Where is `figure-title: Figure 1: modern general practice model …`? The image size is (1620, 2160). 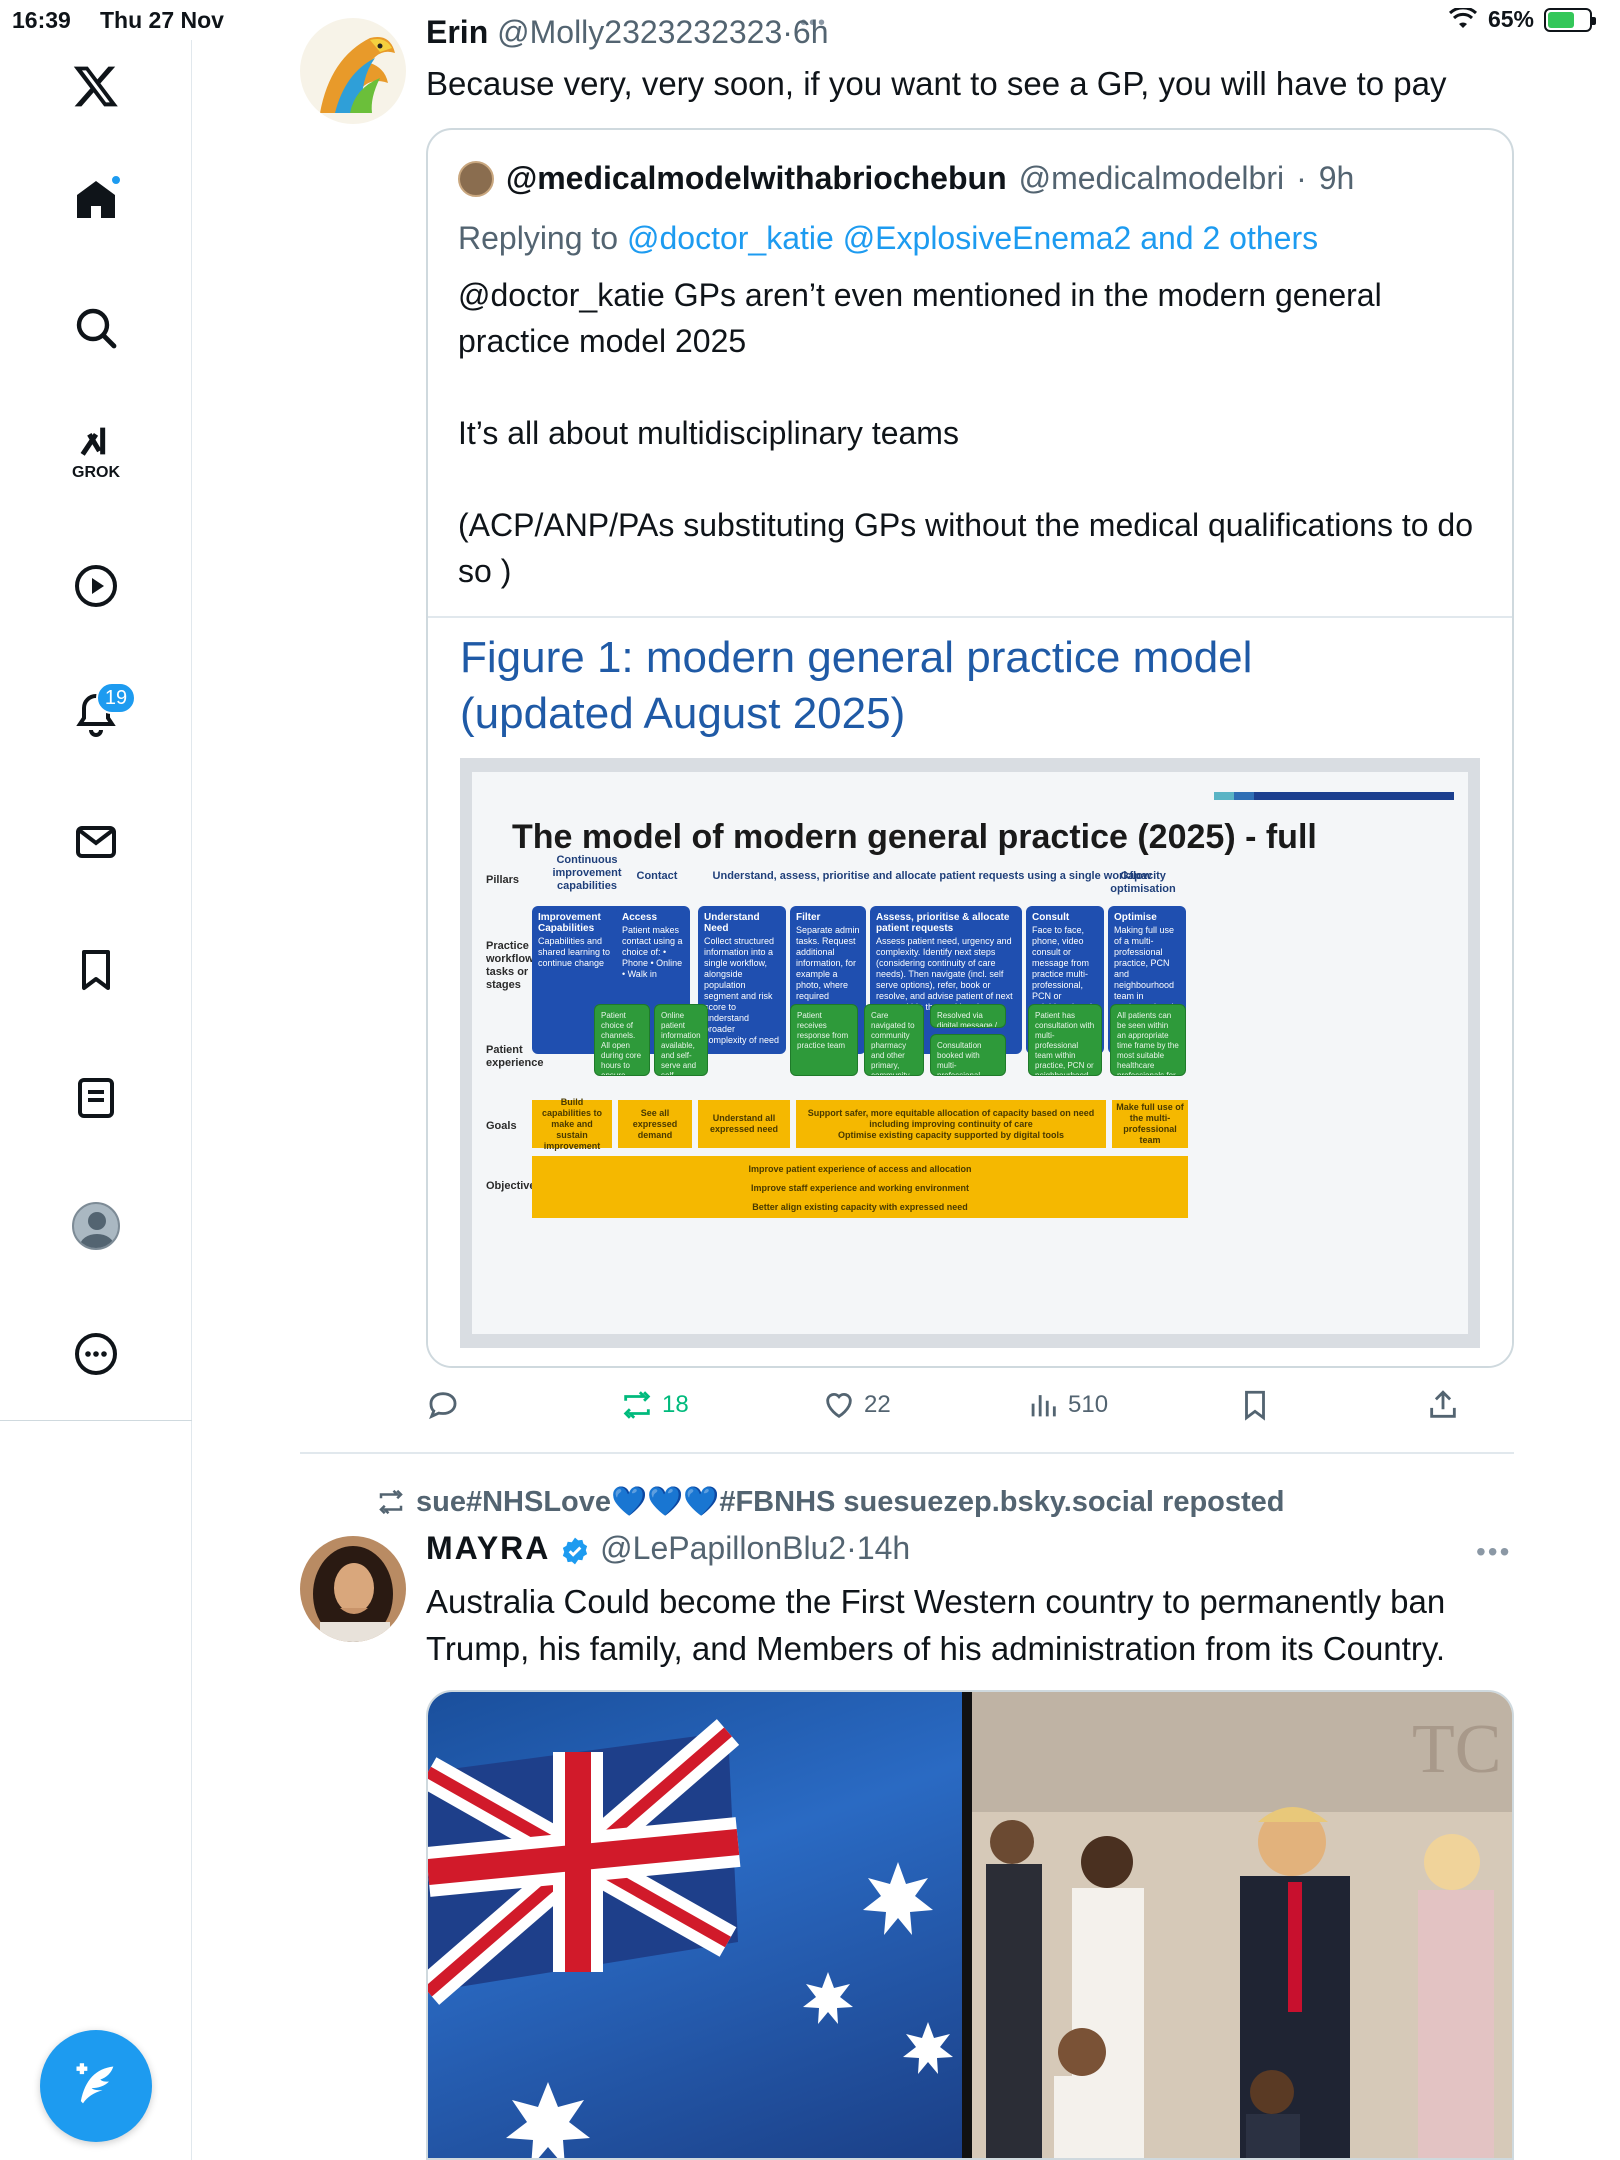 figure-title: Figure 1: modern general practice model … is located at coordinates (856, 685).